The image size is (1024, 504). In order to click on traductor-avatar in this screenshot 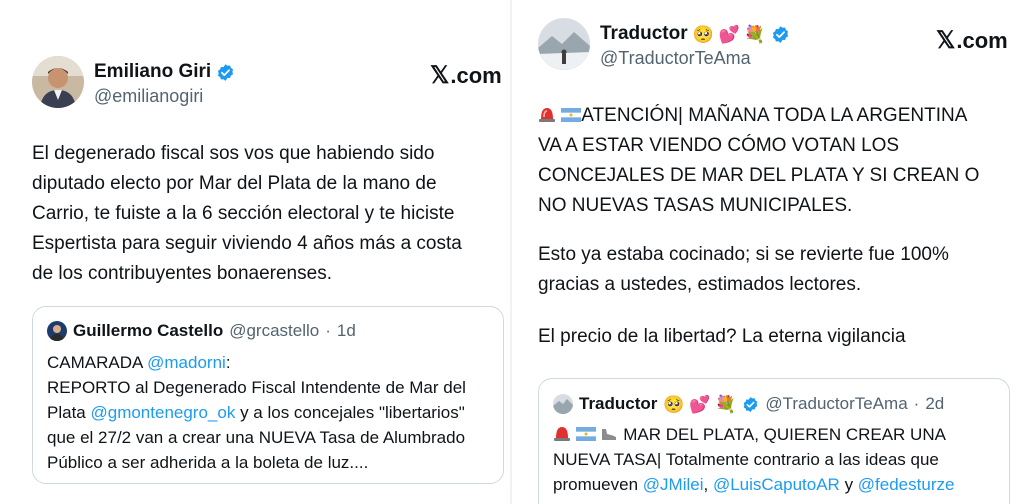, I will do `click(564, 44)`.